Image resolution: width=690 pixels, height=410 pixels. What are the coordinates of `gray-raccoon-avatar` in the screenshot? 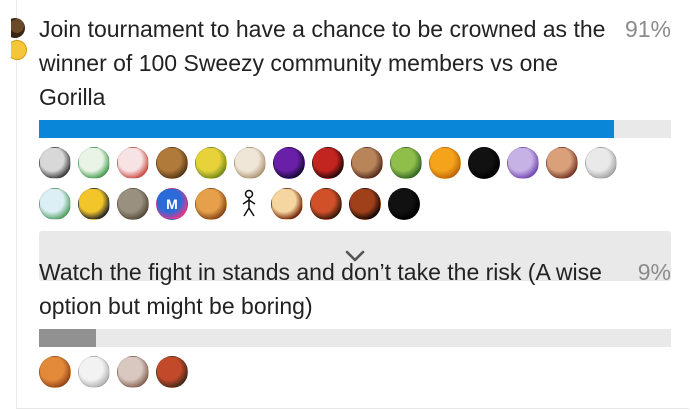 It's located at (133, 204).